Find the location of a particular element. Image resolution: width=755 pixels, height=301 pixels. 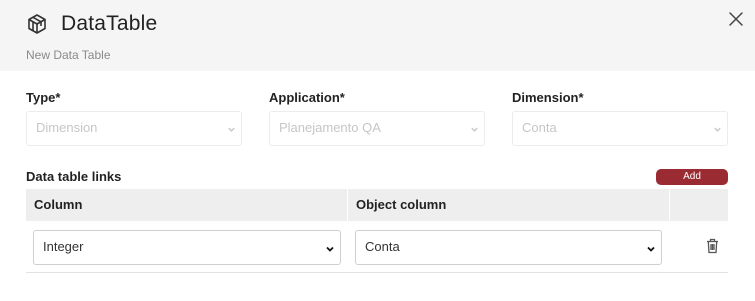

modal-title: DataTable is located at coordinates (109, 23).